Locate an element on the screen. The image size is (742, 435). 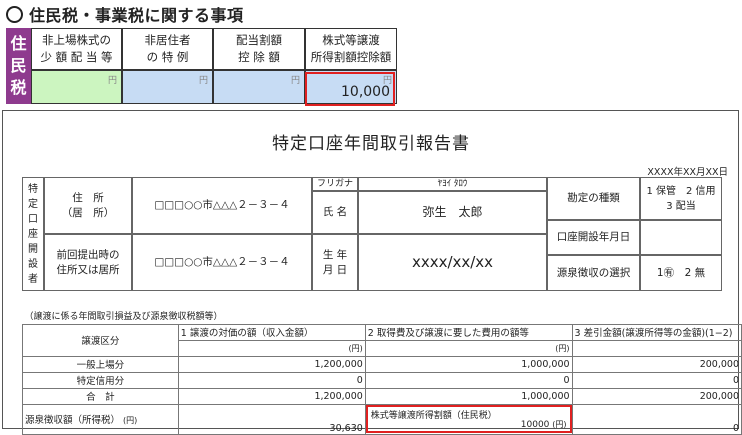
non-resident-input: 円 is located at coordinates (167, 87).